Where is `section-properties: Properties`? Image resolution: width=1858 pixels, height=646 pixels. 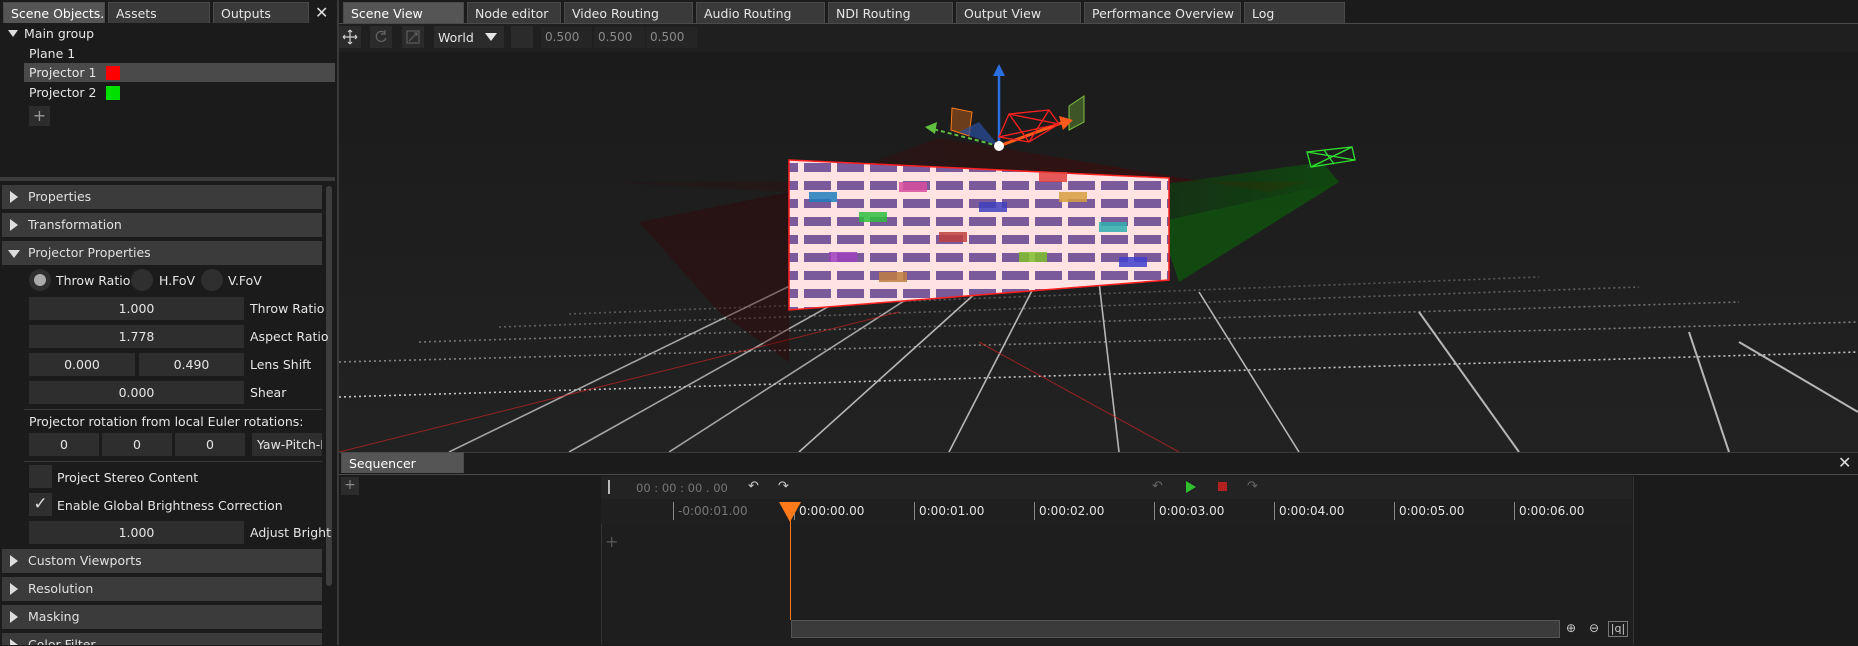
section-properties: Properties is located at coordinates (162, 197).